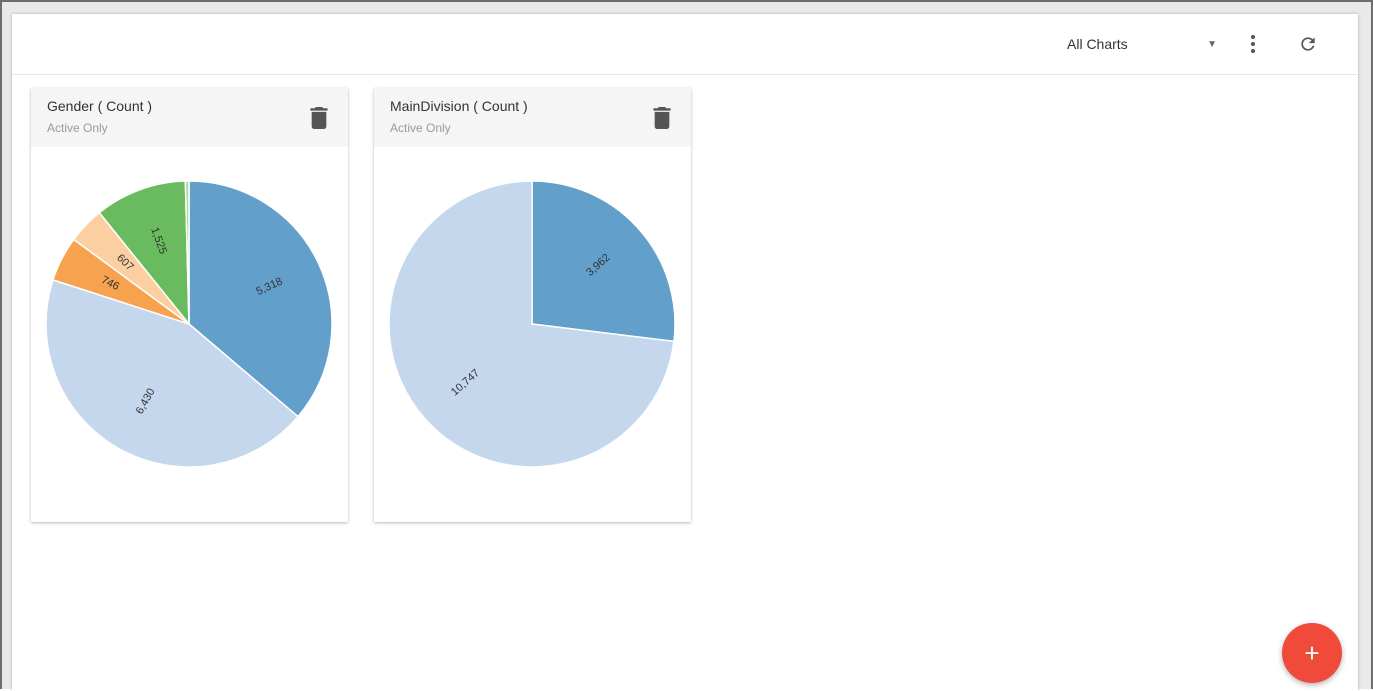  I want to click on plus-icon: +, so click(1312, 652).